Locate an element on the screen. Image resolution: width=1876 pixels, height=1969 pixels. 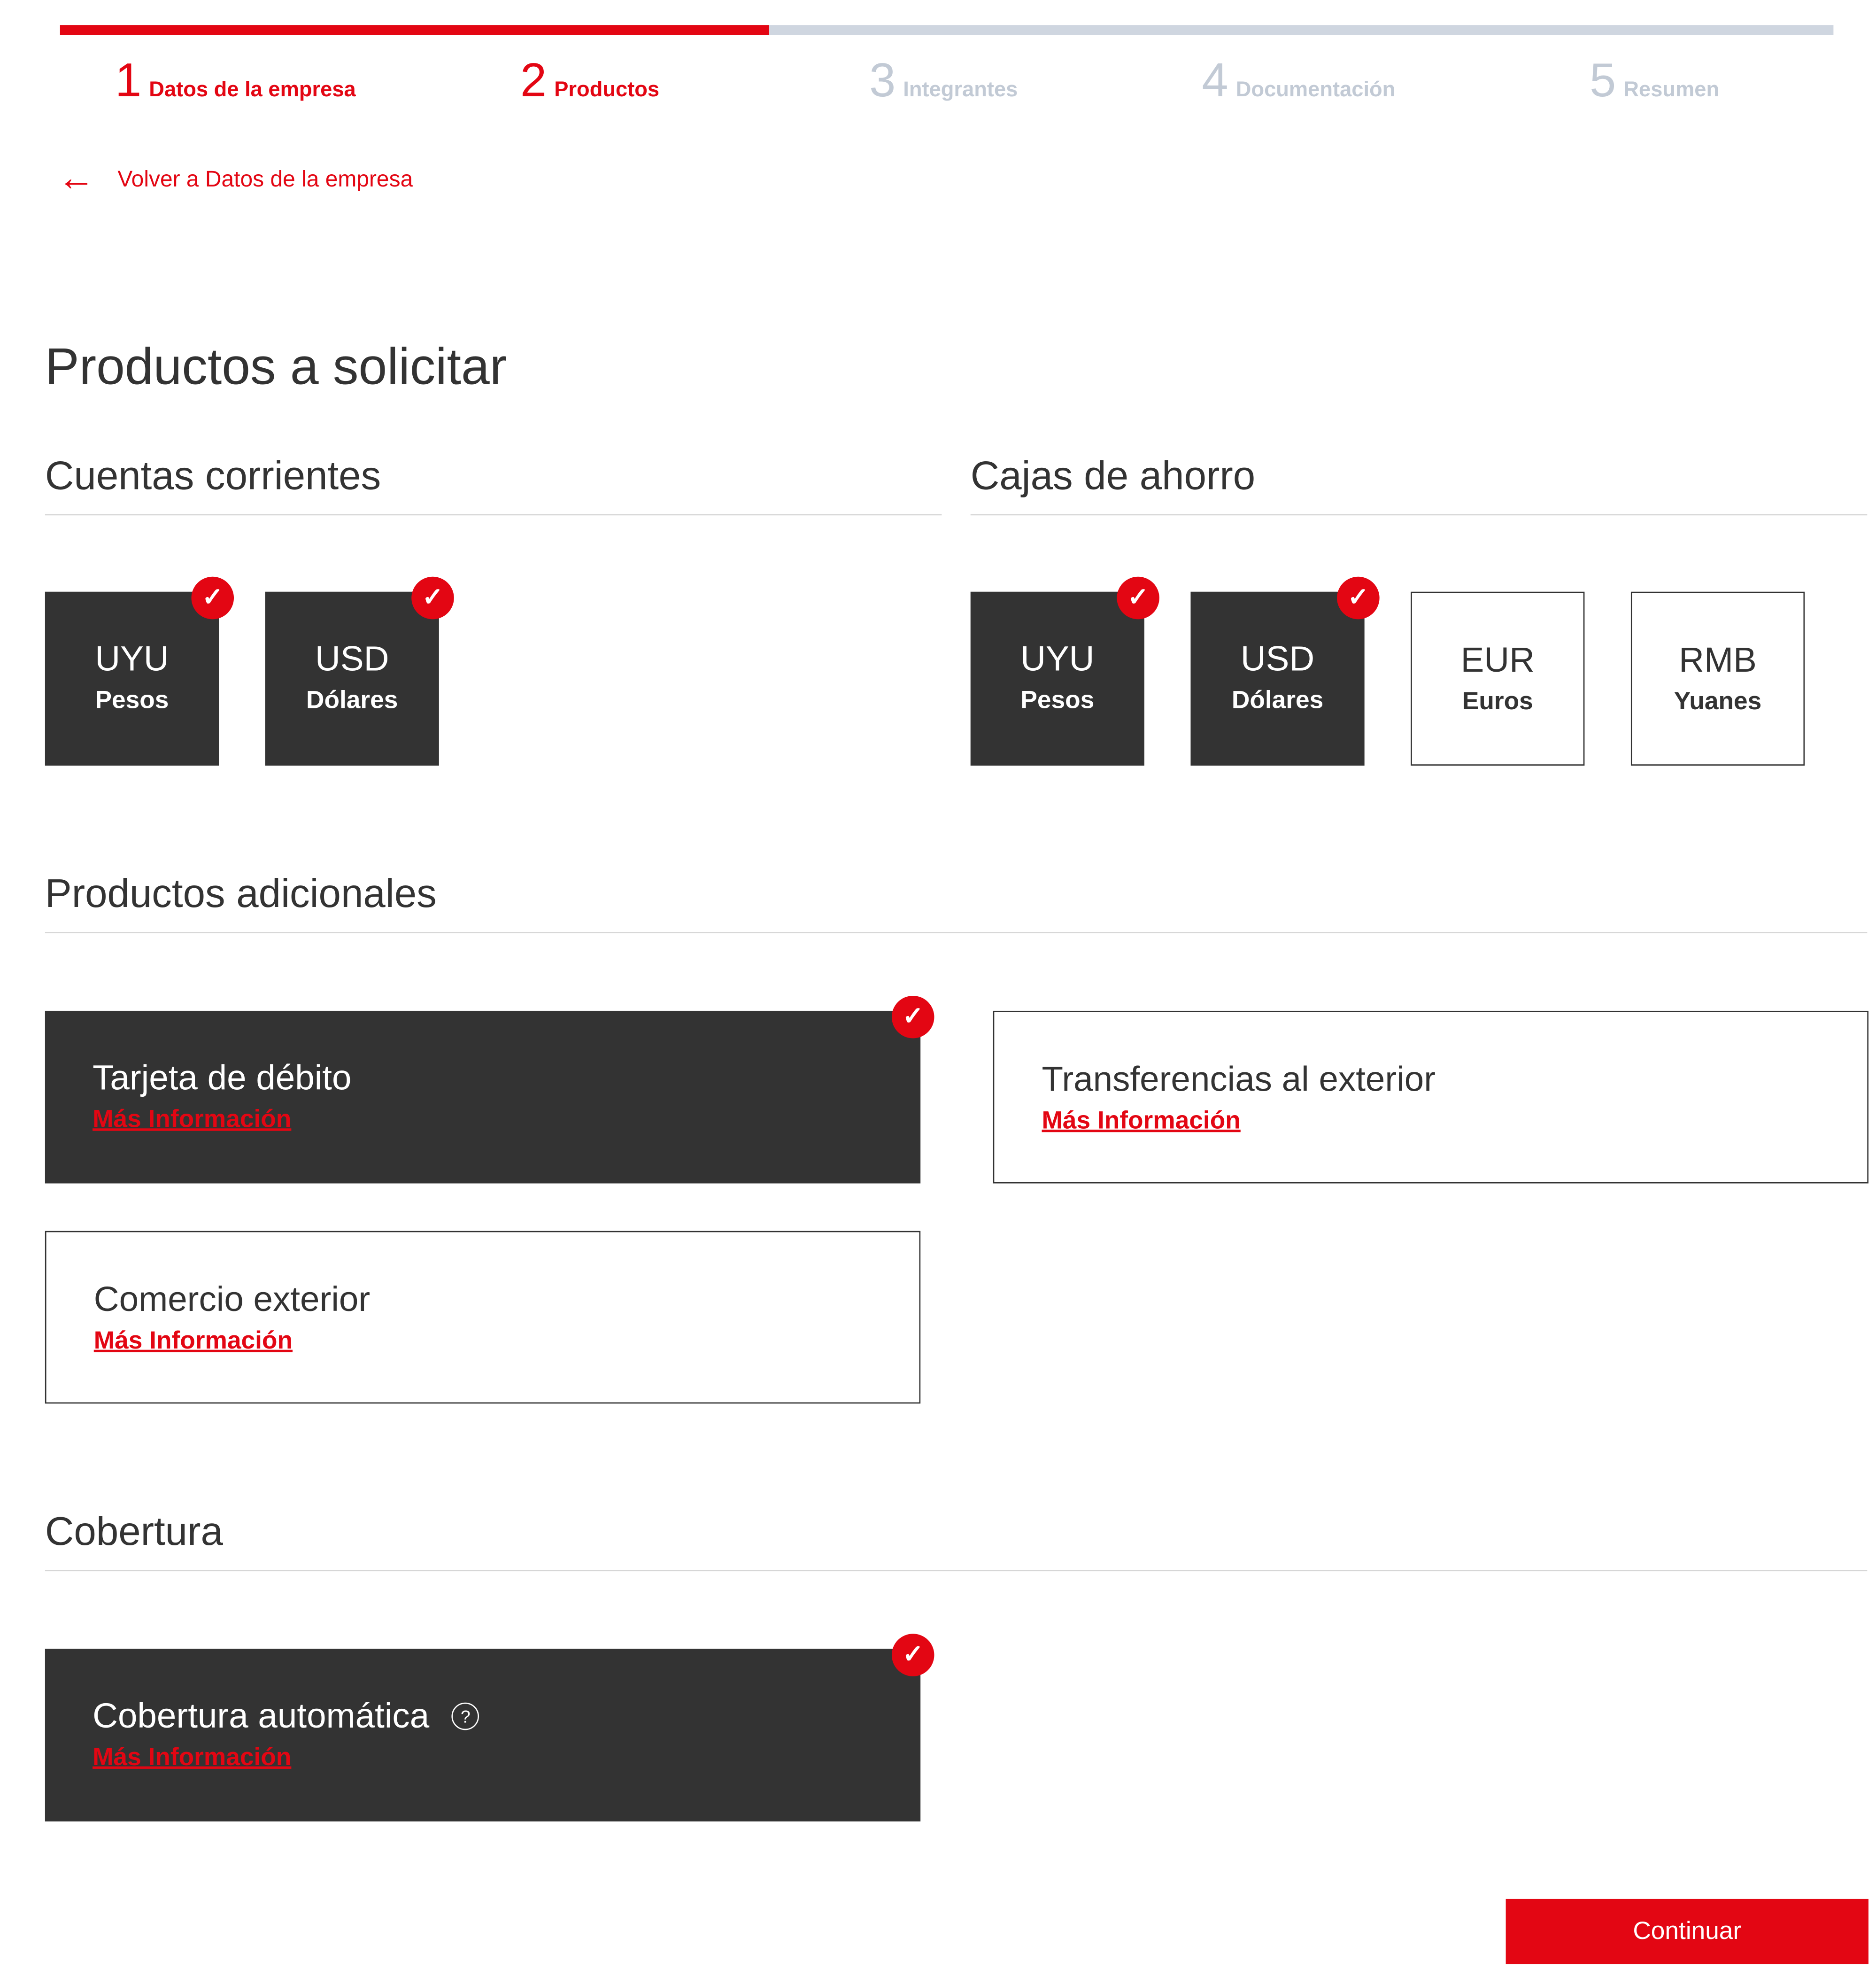
page-title: Productos a solicitar is located at coordinates (276, 366).